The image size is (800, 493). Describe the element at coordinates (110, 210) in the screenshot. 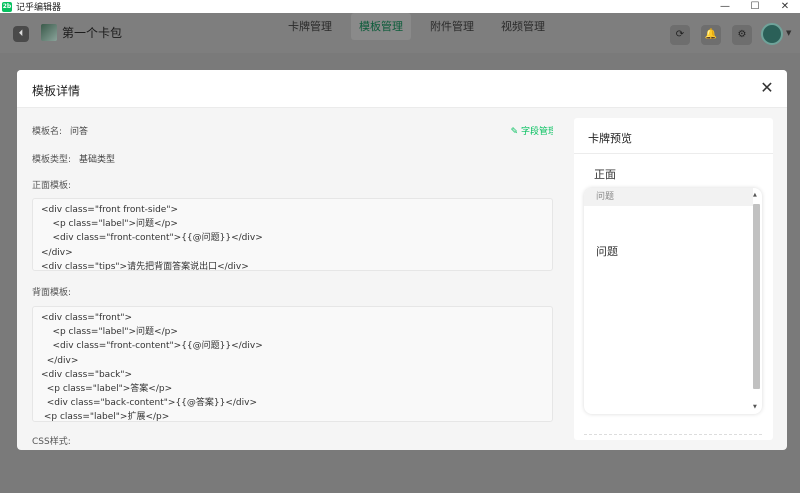

I see `code-line: <div class="front front-side">` at that location.